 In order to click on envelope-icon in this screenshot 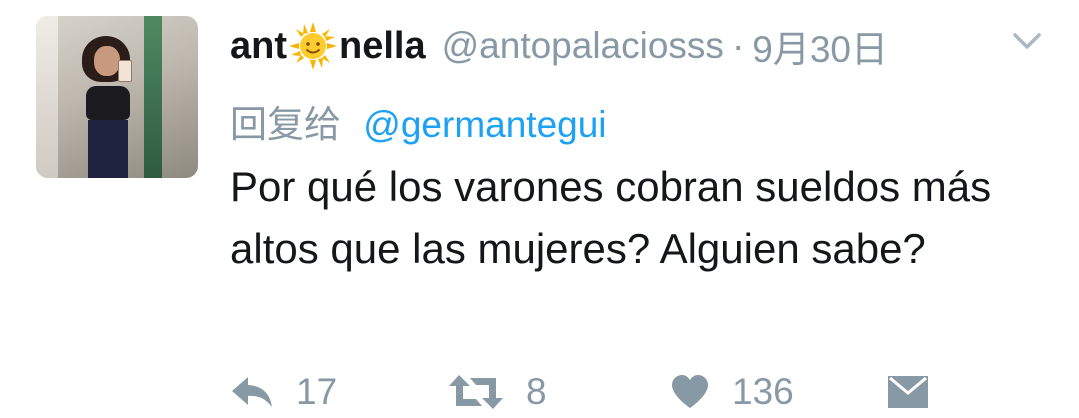, I will do `click(908, 392)`.